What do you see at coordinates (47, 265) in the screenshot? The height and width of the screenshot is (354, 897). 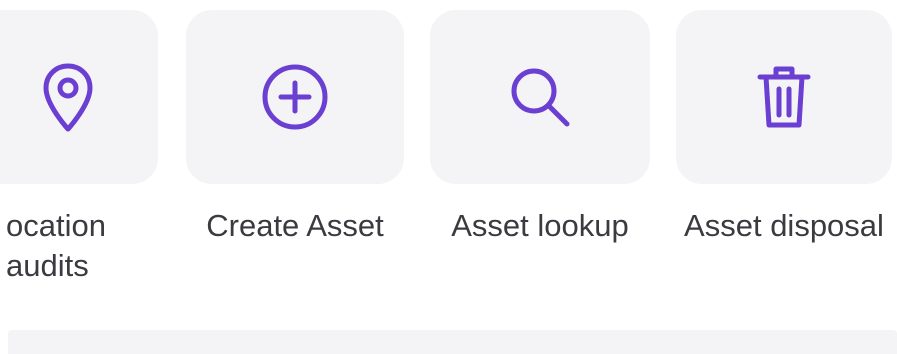 I see `location-audits-label-line2: audits` at bounding box center [47, 265].